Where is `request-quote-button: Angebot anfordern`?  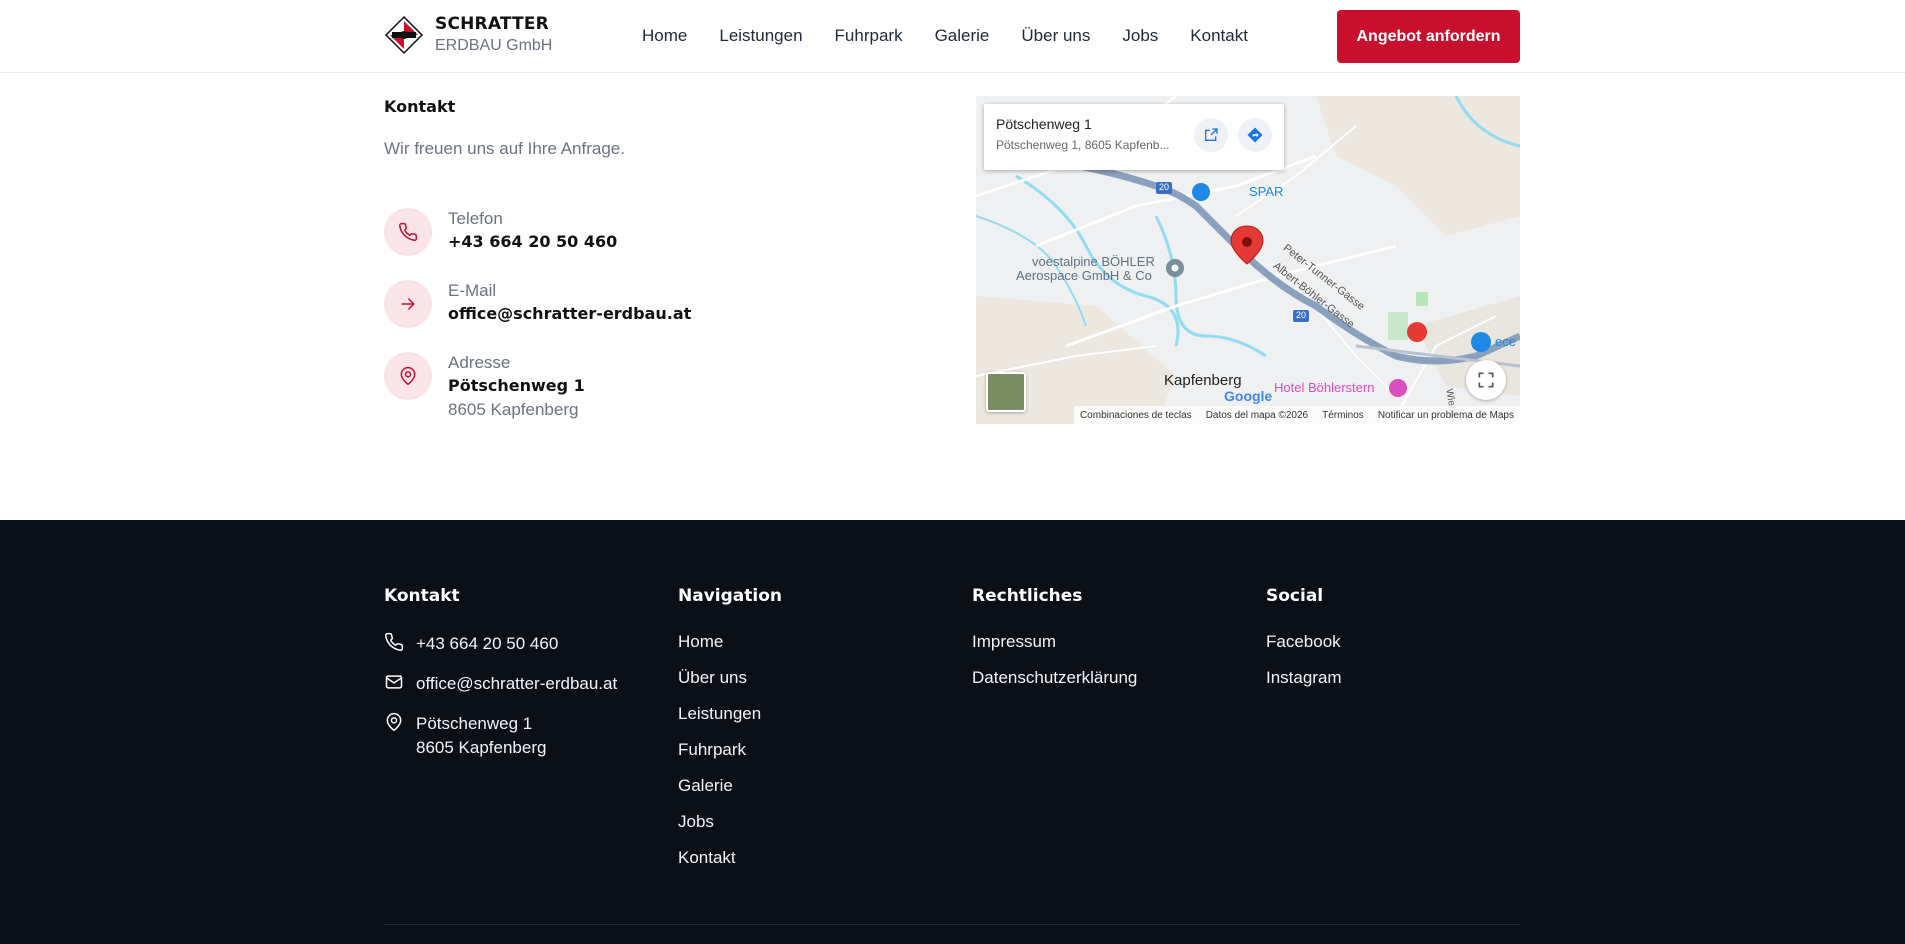
request-quote-button: Angebot anfordern is located at coordinates (1428, 36).